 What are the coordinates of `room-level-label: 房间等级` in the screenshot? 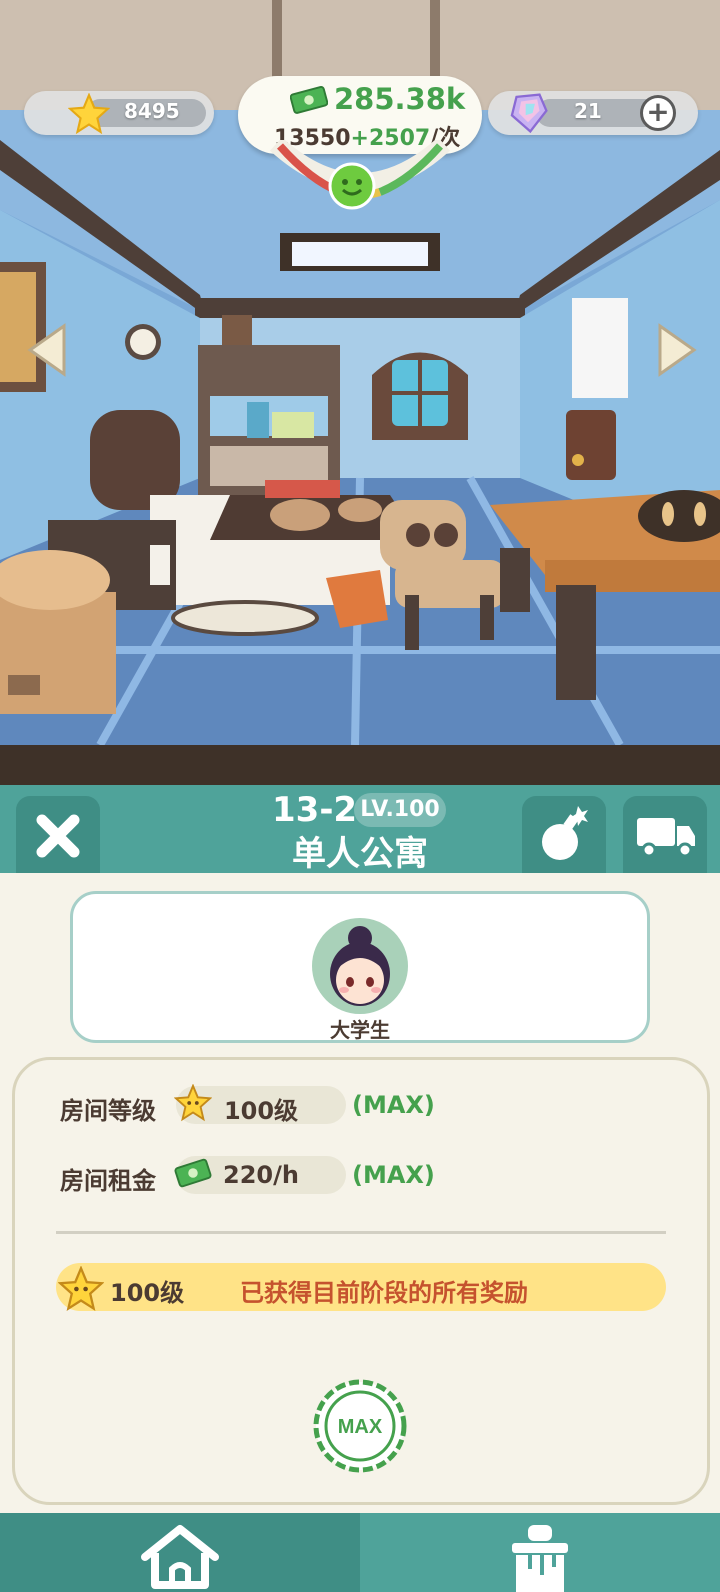 It's located at (108, 1111).